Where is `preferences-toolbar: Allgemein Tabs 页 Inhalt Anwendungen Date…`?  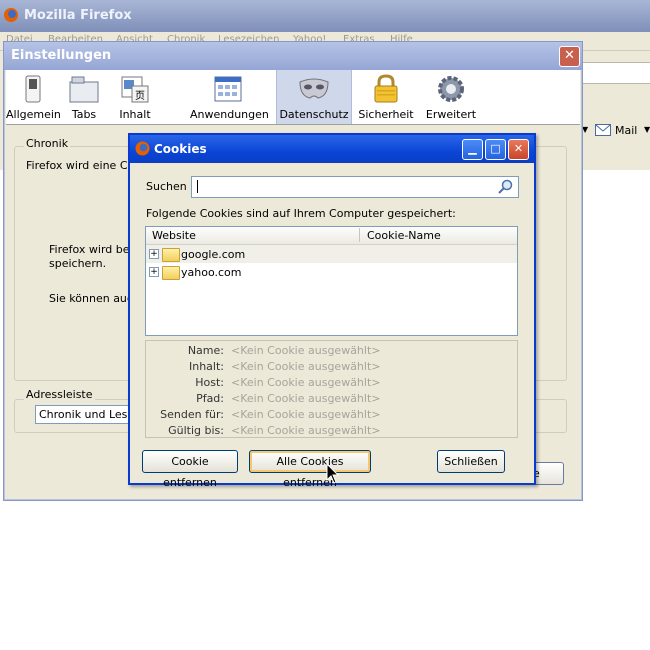 preferences-toolbar: Allgemein Tabs 页 Inhalt Anwendungen Date… is located at coordinates (293, 97).